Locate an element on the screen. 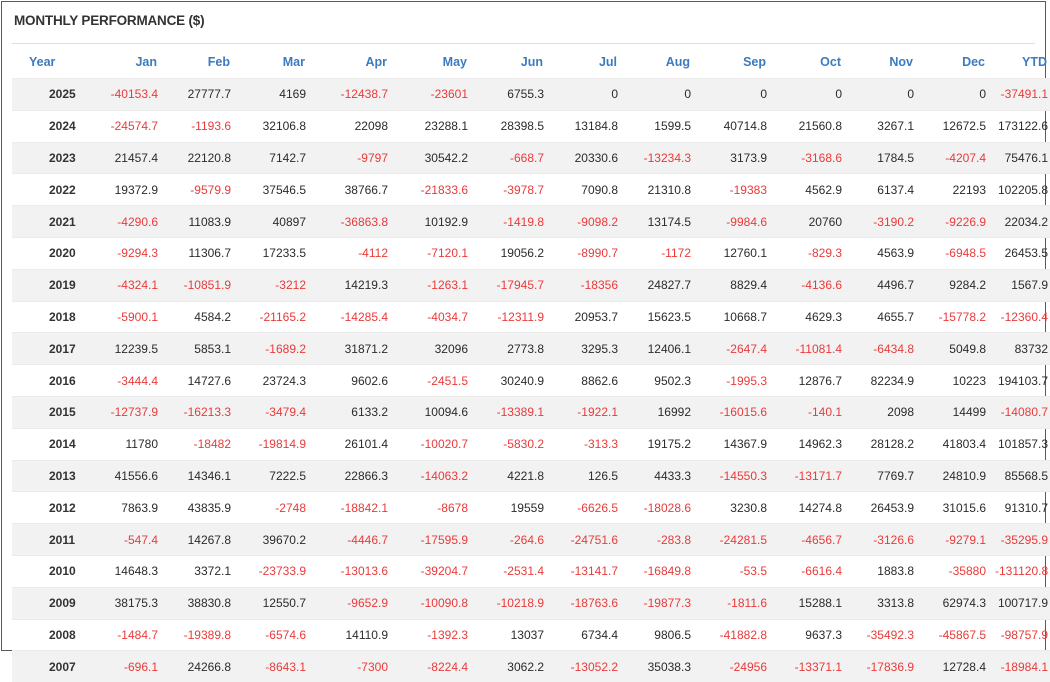 This screenshot has width=1050, height=682. month-value-cell: -3168.6 is located at coordinates (813, 157).